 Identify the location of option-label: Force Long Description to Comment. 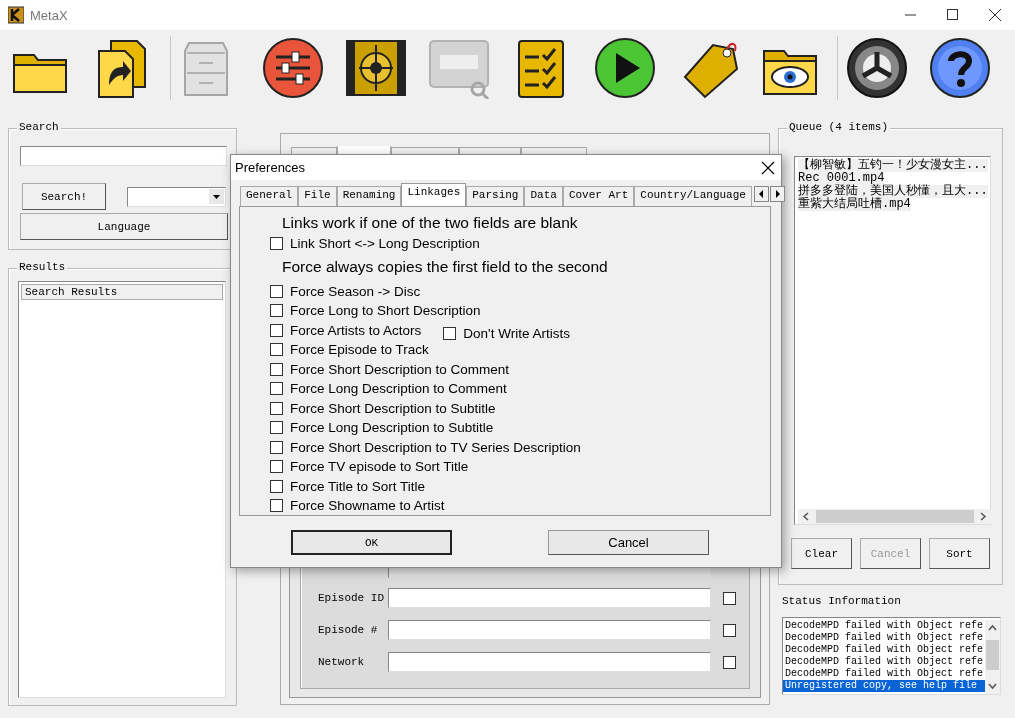
(398, 389).